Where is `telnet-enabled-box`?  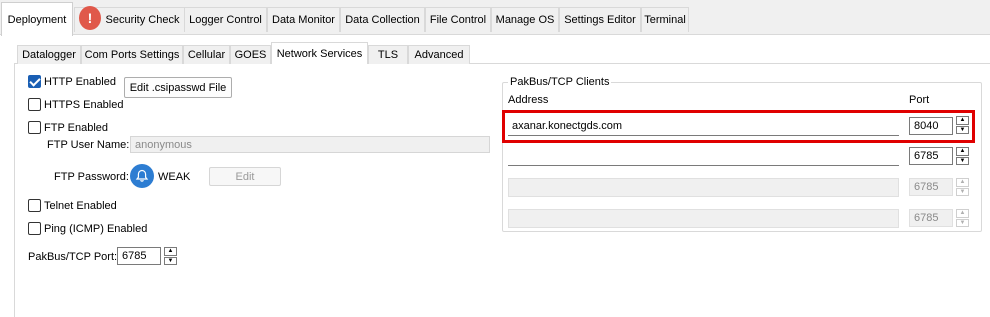
telnet-enabled-box is located at coordinates (34, 205).